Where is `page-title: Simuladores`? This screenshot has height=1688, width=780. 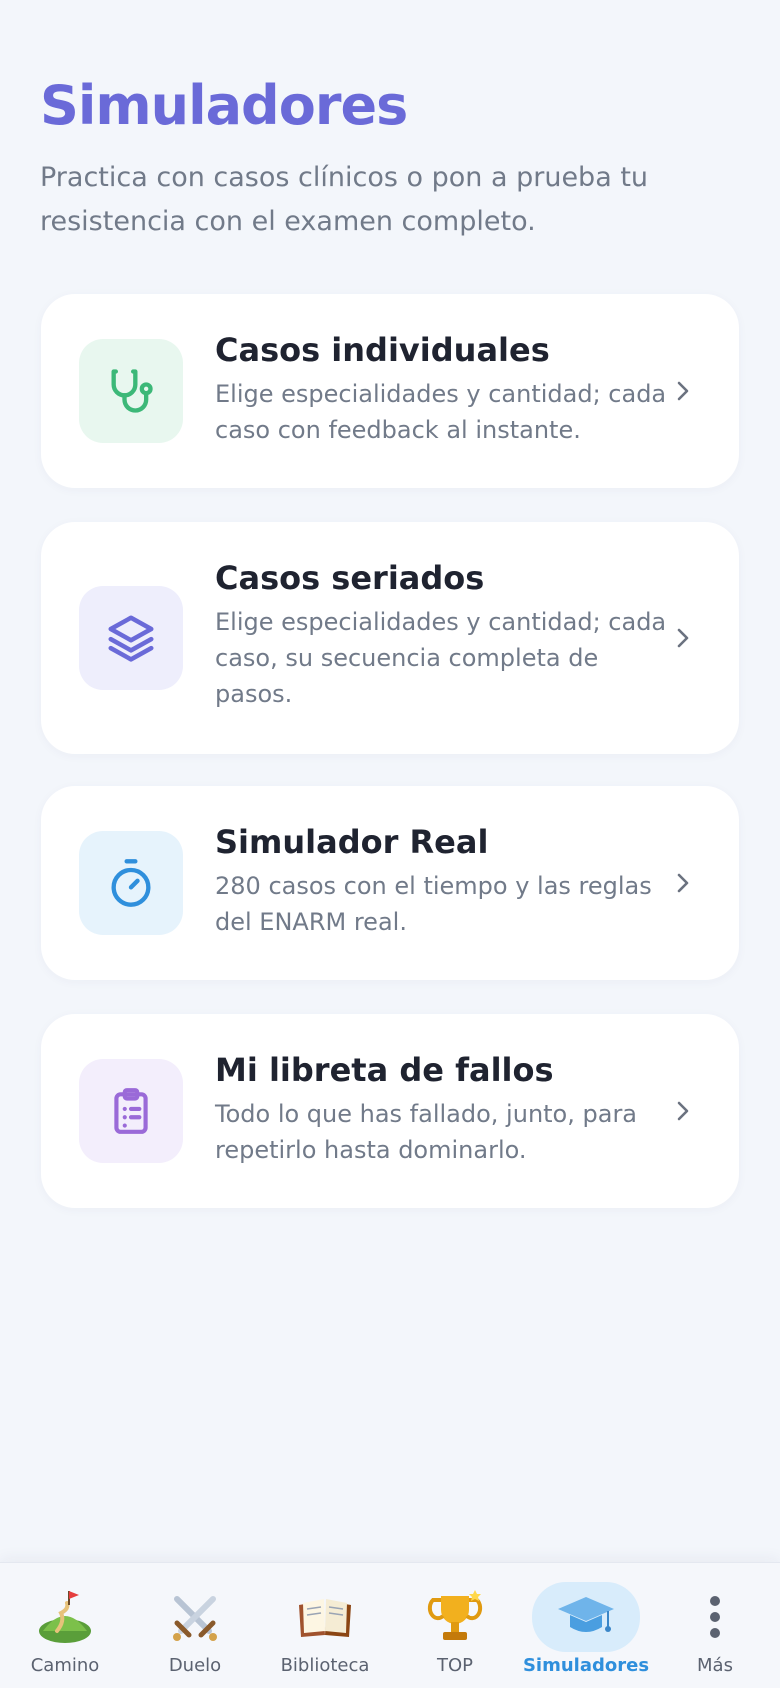 page-title: Simuladores is located at coordinates (224, 105).